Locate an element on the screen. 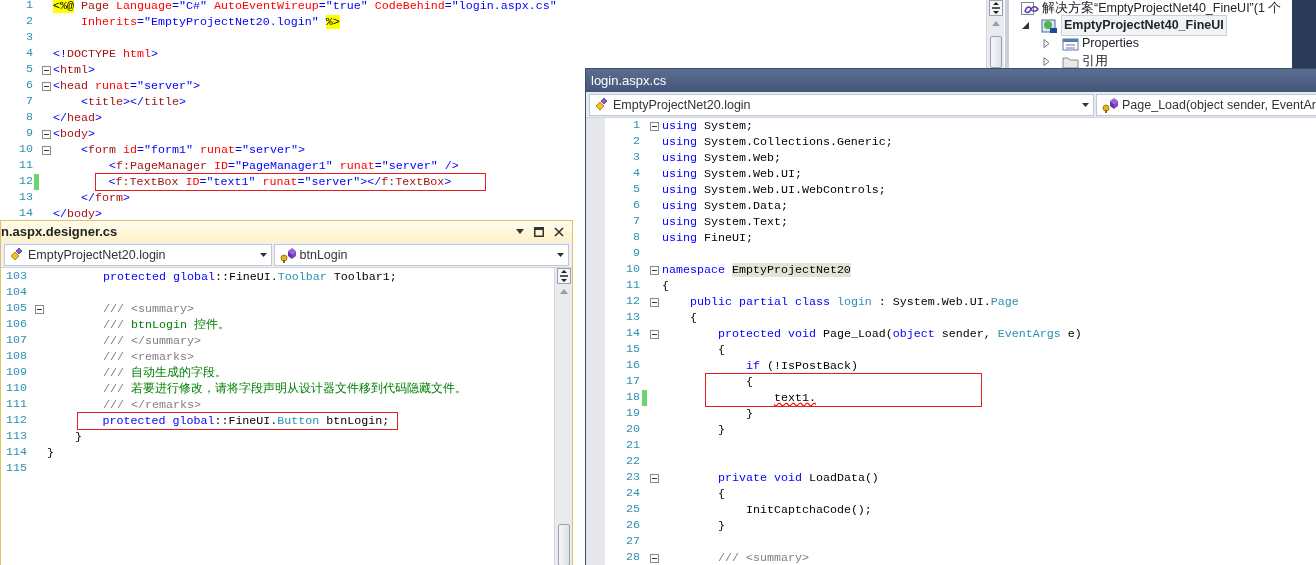 Image resolution: width=1316 pixels, height=565 pixels. line-number: 17 is located at coordinates (632, 382).